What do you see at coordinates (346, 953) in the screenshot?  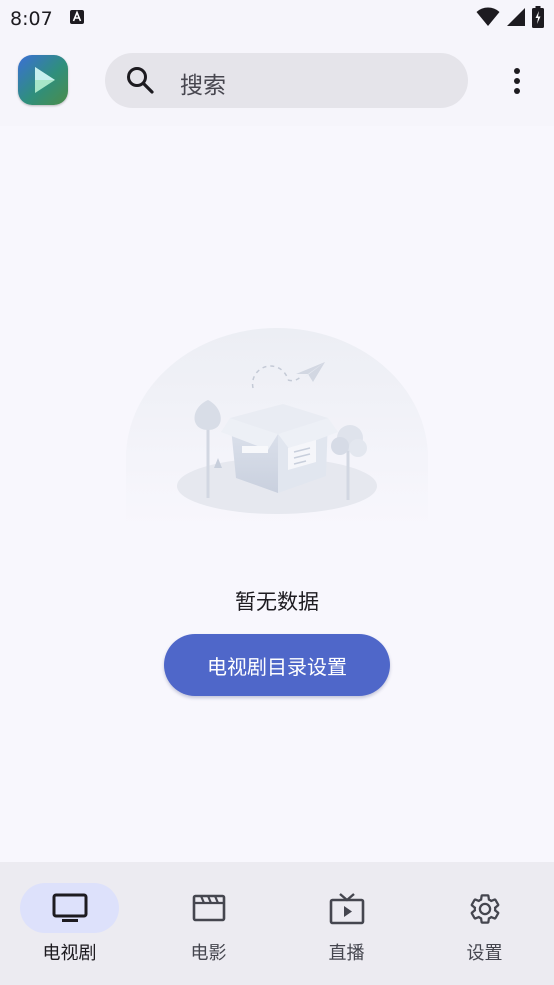 I see `nav-label-live: 直播` at bounding box center [346, 953].